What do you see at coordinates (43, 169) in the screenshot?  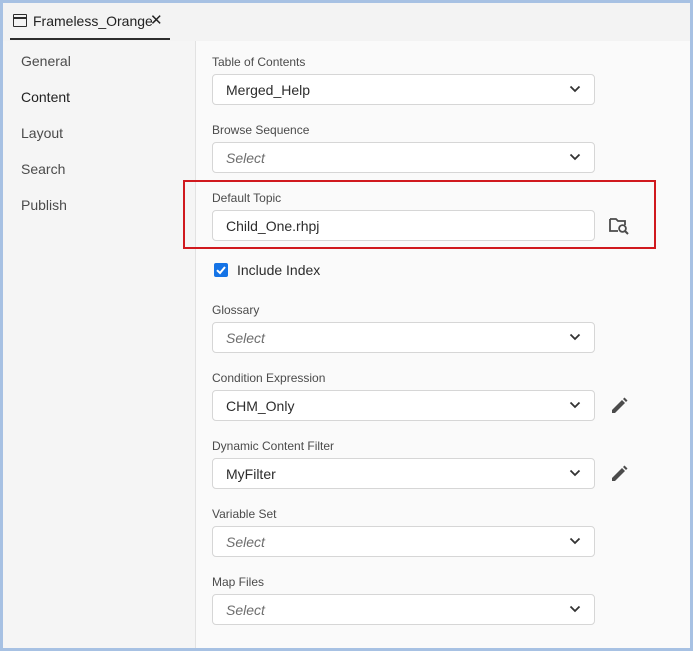 I see `sidebar-item-search: Search` at bounding box center [43, 169].